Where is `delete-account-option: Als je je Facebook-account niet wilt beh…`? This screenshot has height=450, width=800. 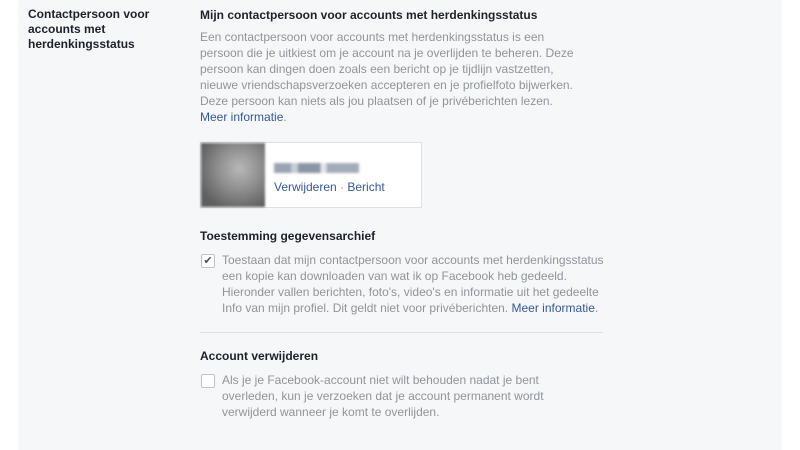
delete-account-option: Als je je Facebook-account niet wilt beh… is located at coordinates (381, 396).